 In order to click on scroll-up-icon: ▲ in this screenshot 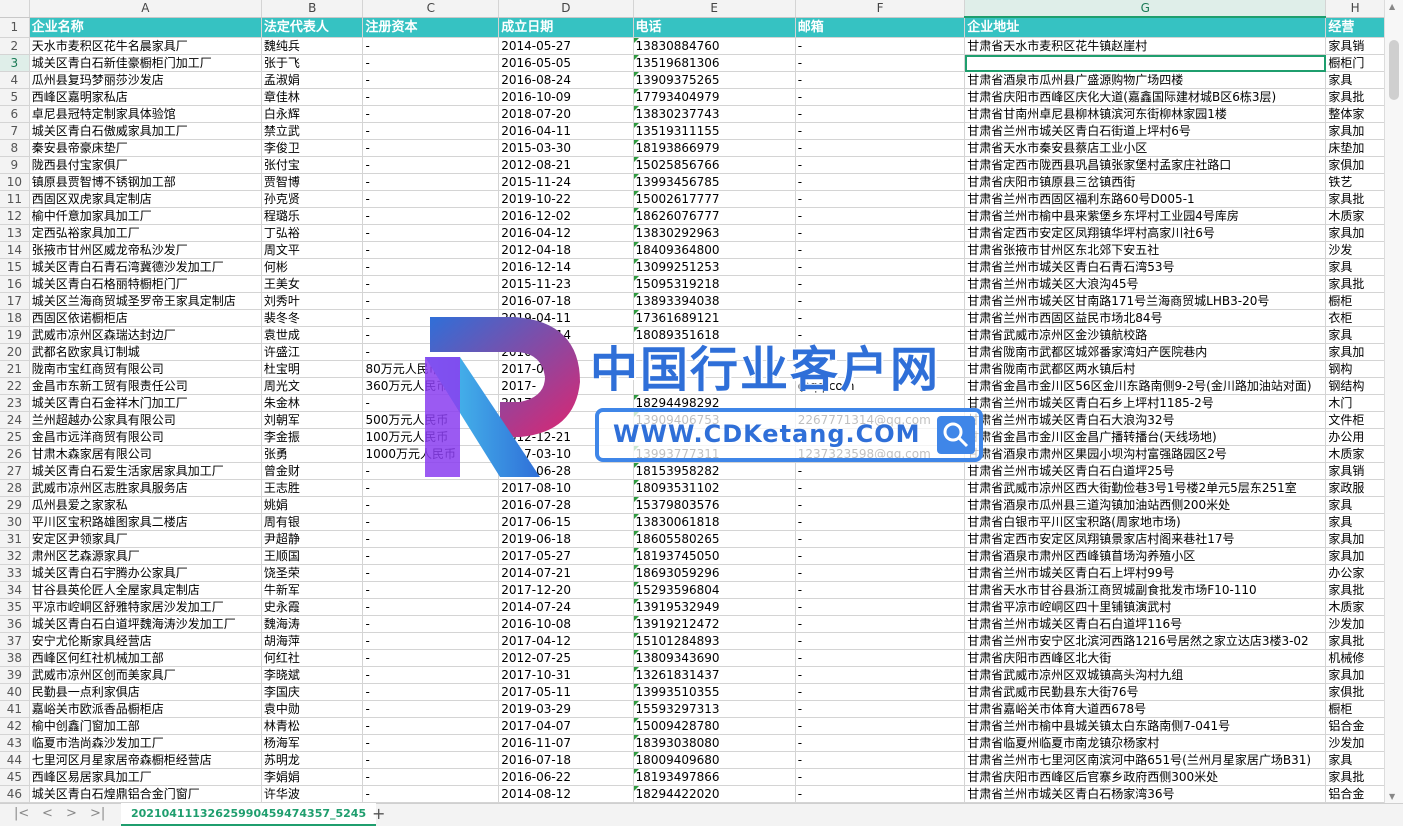, I will do `click(1392, 6)`.